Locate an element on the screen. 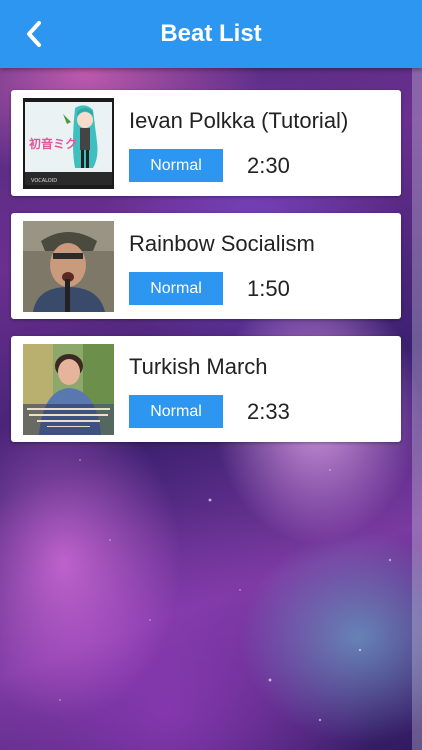 Image resolution: width=422 pixels, height=750 pixels. chevron-left-icon is located at coordinates (34, 34).